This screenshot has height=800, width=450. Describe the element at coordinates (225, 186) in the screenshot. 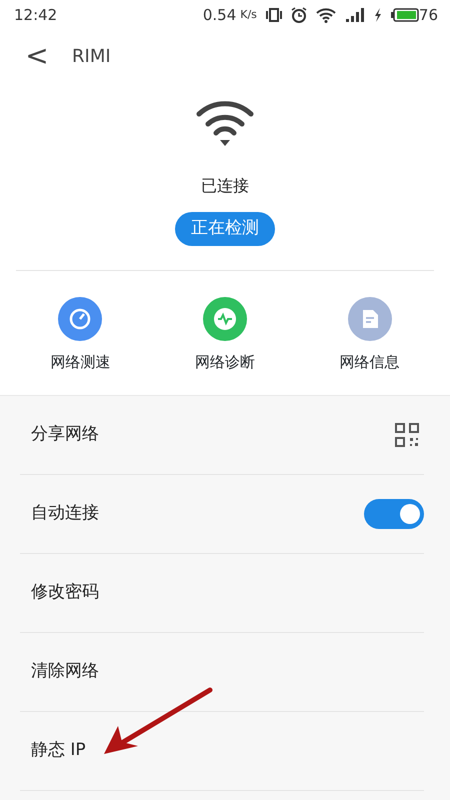

I see `connection-status: 已连接` at that location.